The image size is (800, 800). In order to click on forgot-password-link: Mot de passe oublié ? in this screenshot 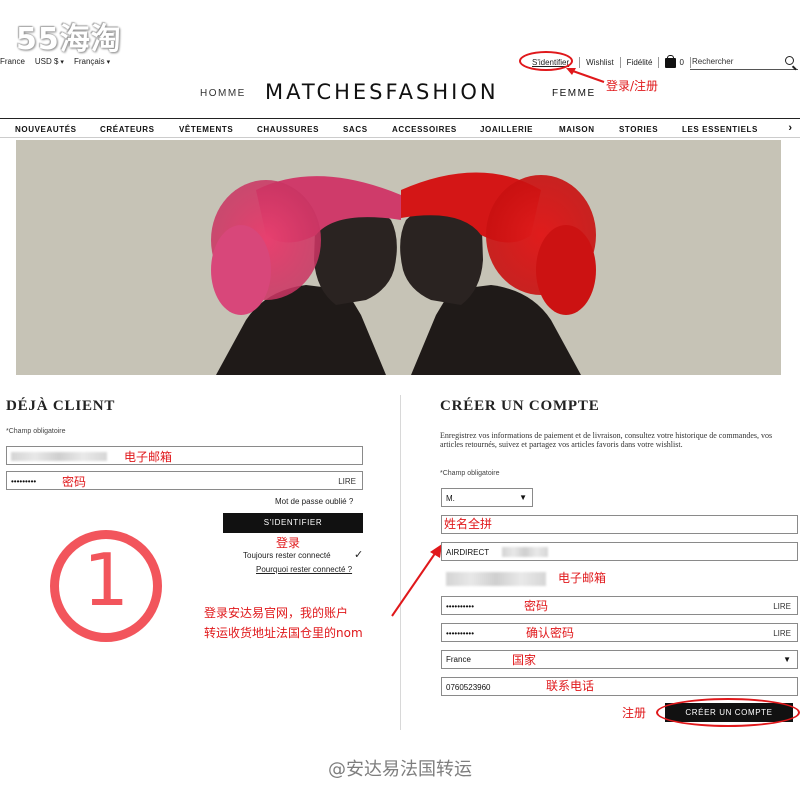, I will do `click(314, 501)`.